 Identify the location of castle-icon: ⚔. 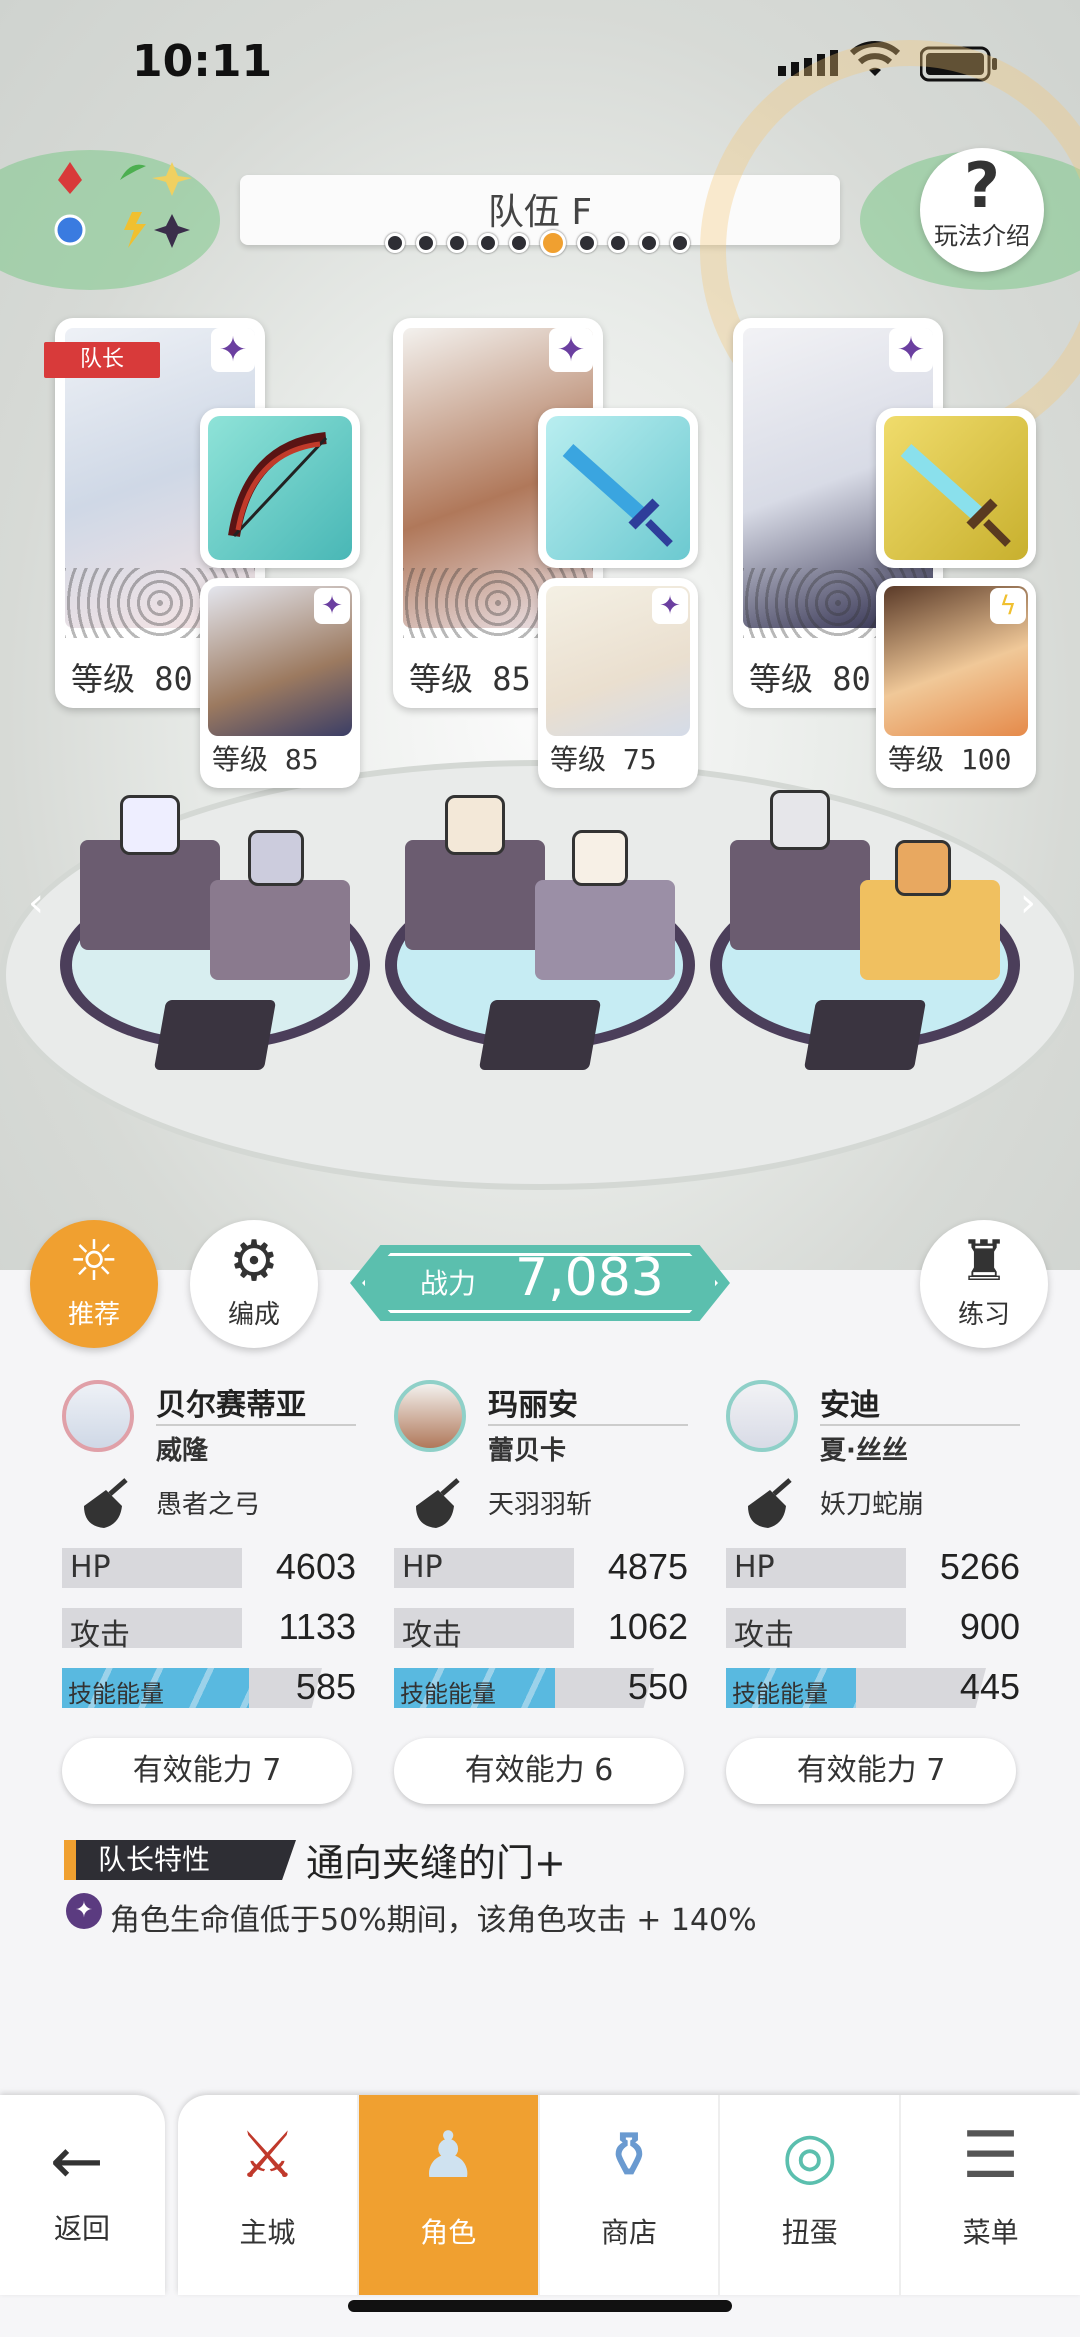
(267, 2156).